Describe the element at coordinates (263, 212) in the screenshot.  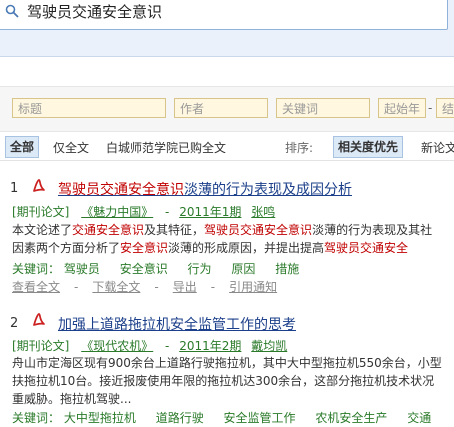
I see `result-author: 张鸣` at that location.